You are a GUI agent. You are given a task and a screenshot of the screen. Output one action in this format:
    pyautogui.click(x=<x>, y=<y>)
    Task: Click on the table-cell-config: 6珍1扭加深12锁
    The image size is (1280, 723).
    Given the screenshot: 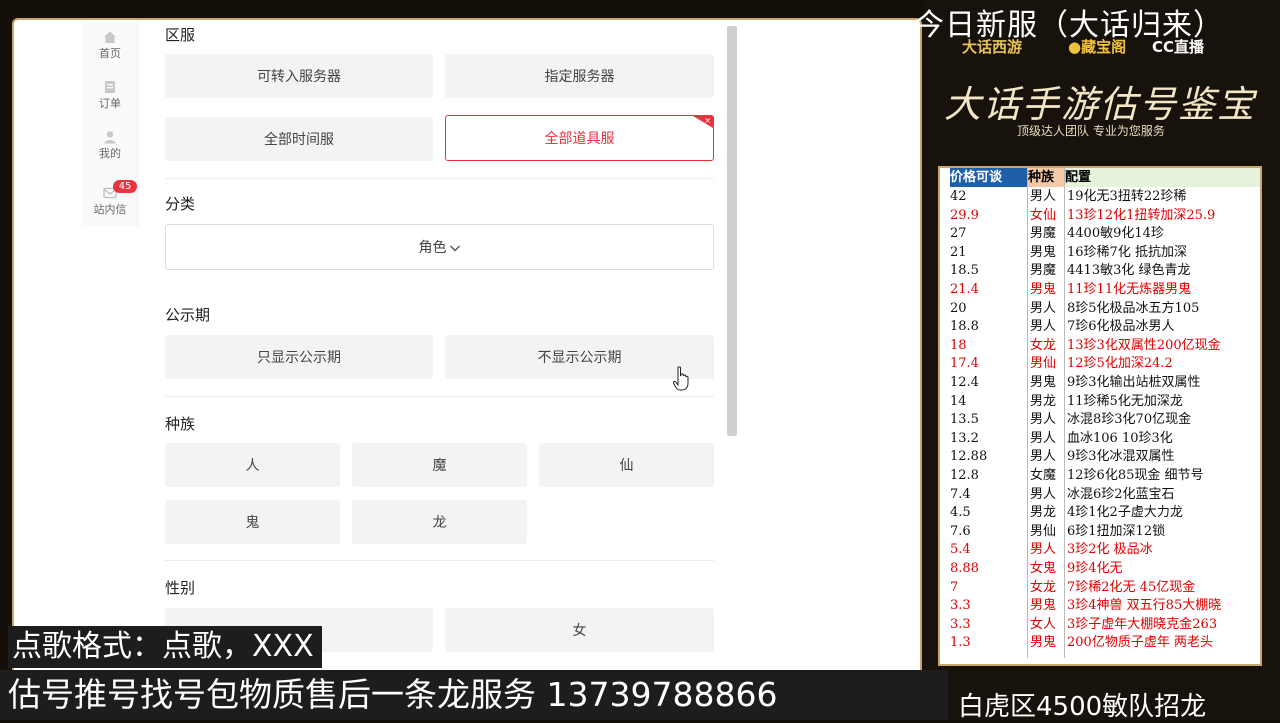 What is the action you would take?
    pyautogui.click(x=1116, y=531)
    